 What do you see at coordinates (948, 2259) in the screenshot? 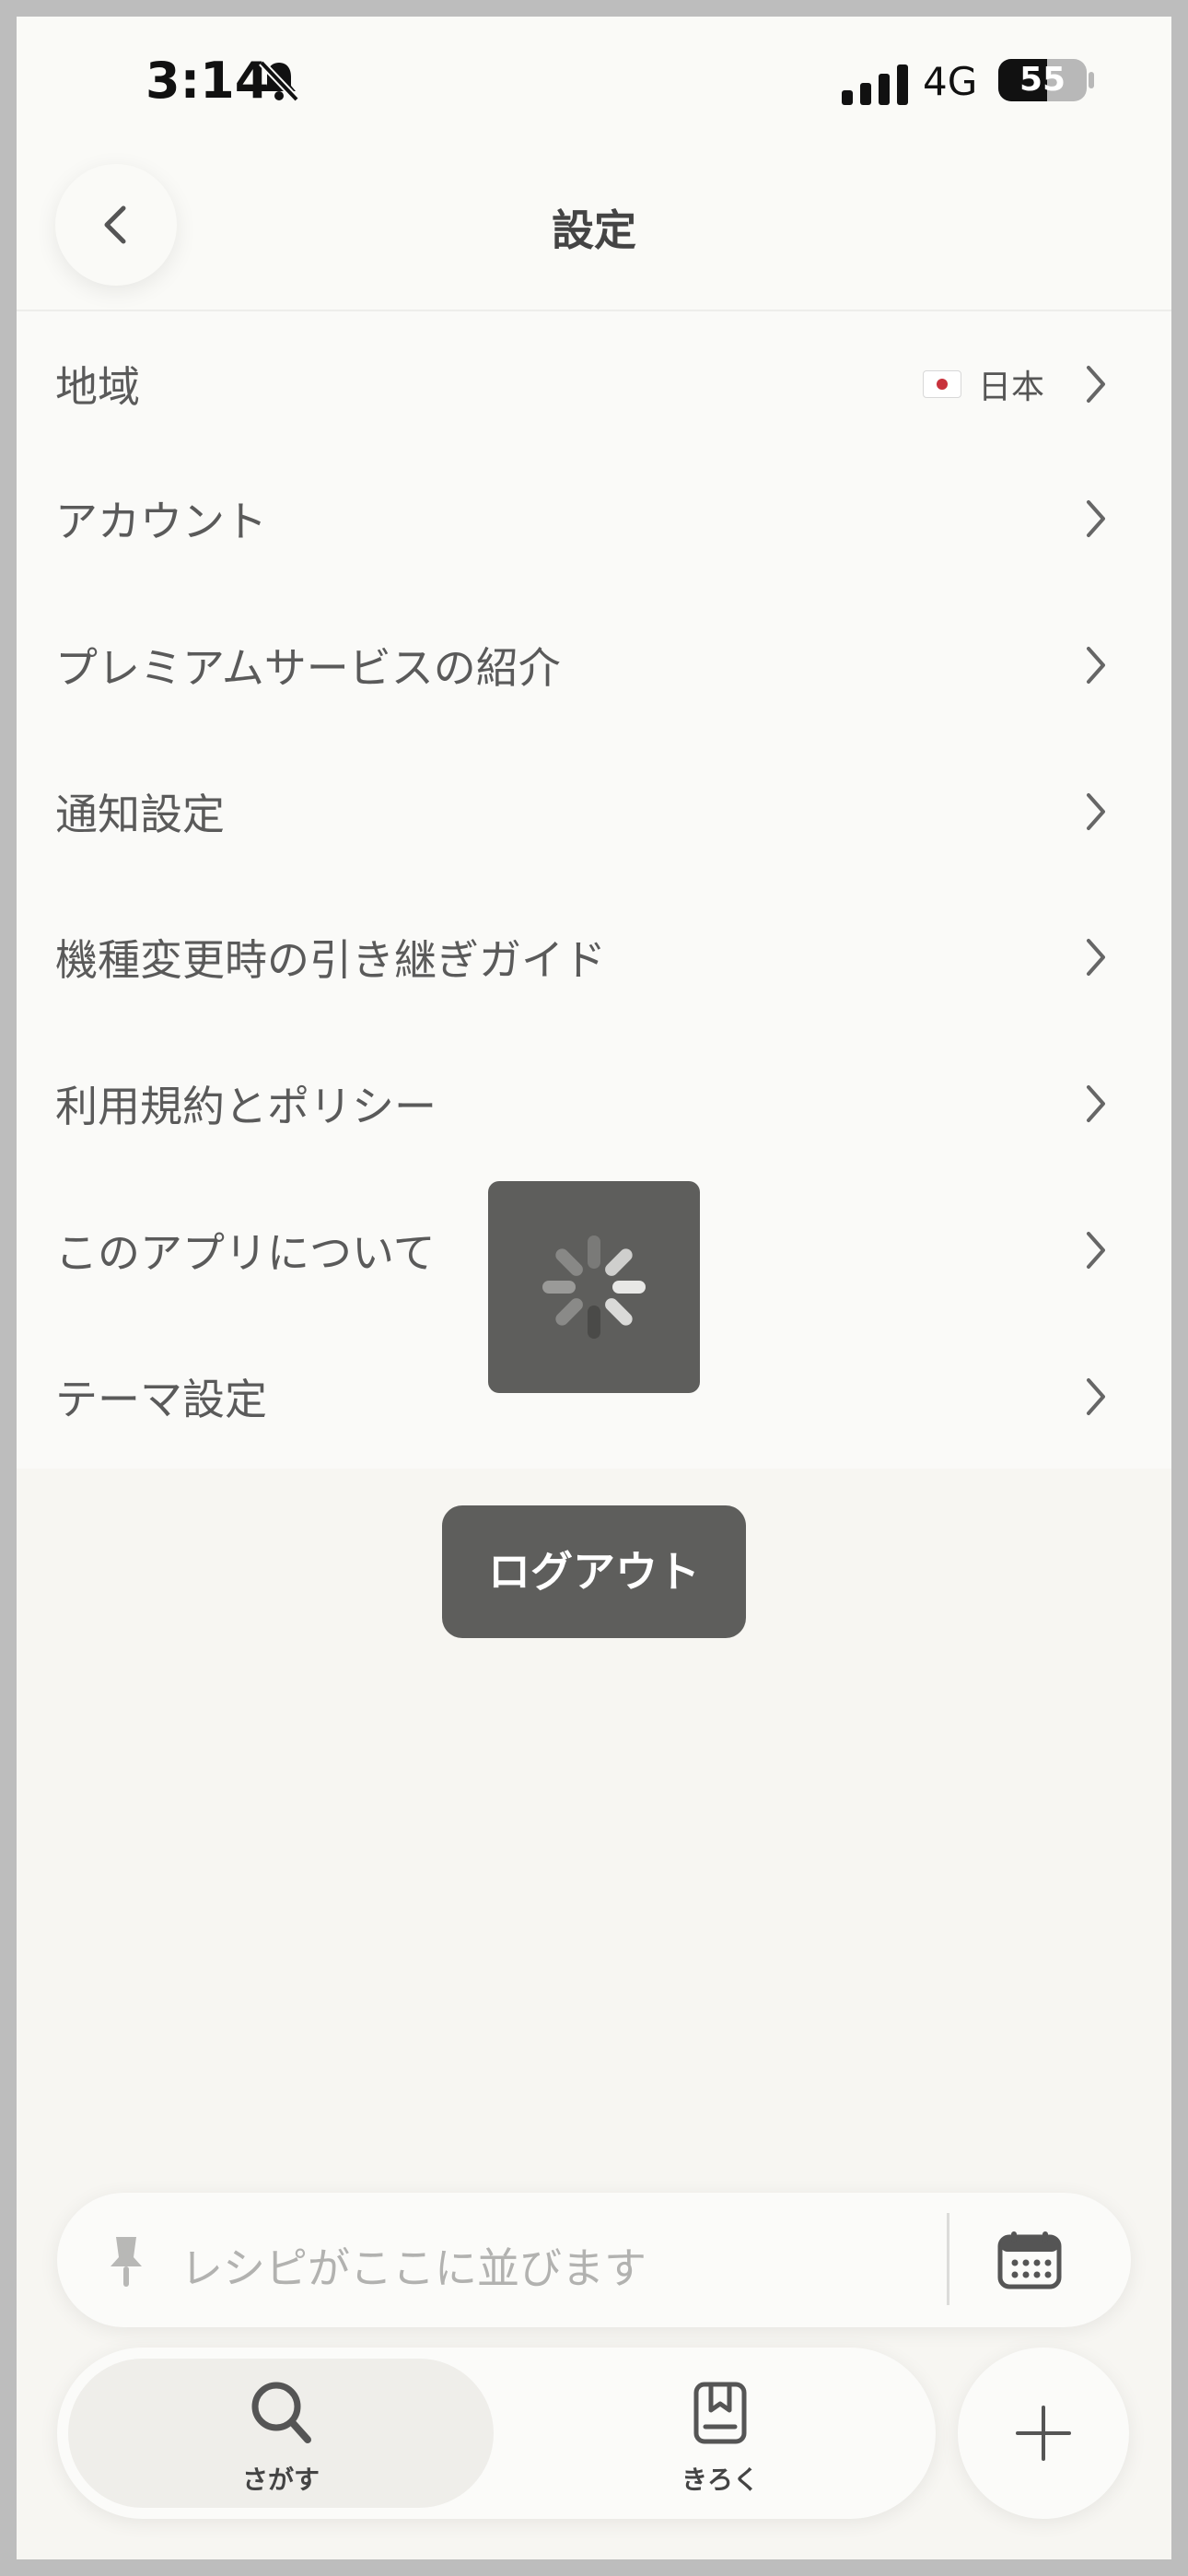
I see `recipe-divider` at bounding box center [948, 2259].